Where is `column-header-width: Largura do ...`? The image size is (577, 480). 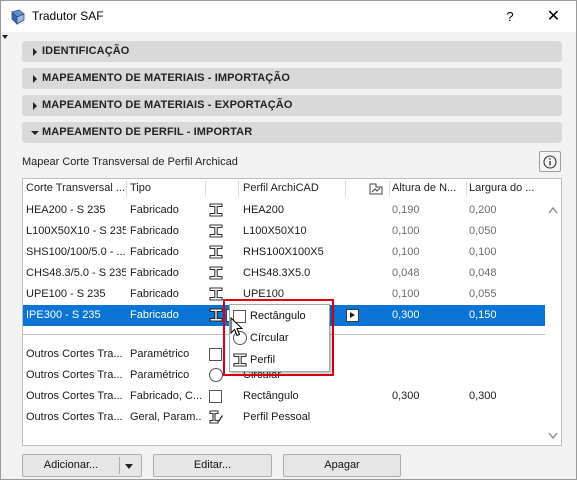
column-header-width: Largura do ... is located at coordinates (506, 189).